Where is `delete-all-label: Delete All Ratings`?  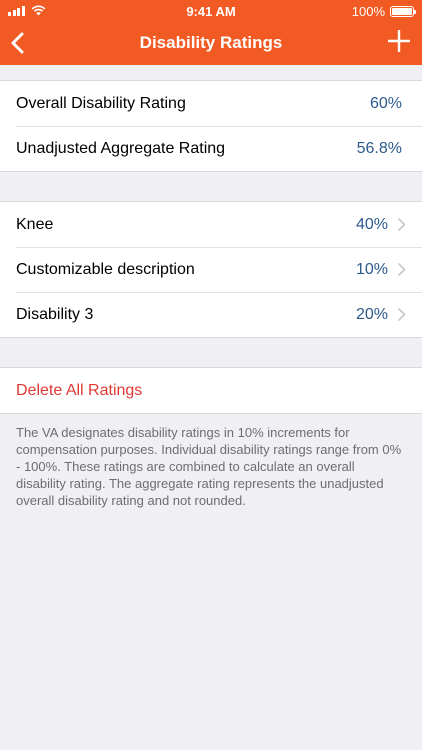 delete-all-label: Delete All Ratings is located at coordinates (79, 390).